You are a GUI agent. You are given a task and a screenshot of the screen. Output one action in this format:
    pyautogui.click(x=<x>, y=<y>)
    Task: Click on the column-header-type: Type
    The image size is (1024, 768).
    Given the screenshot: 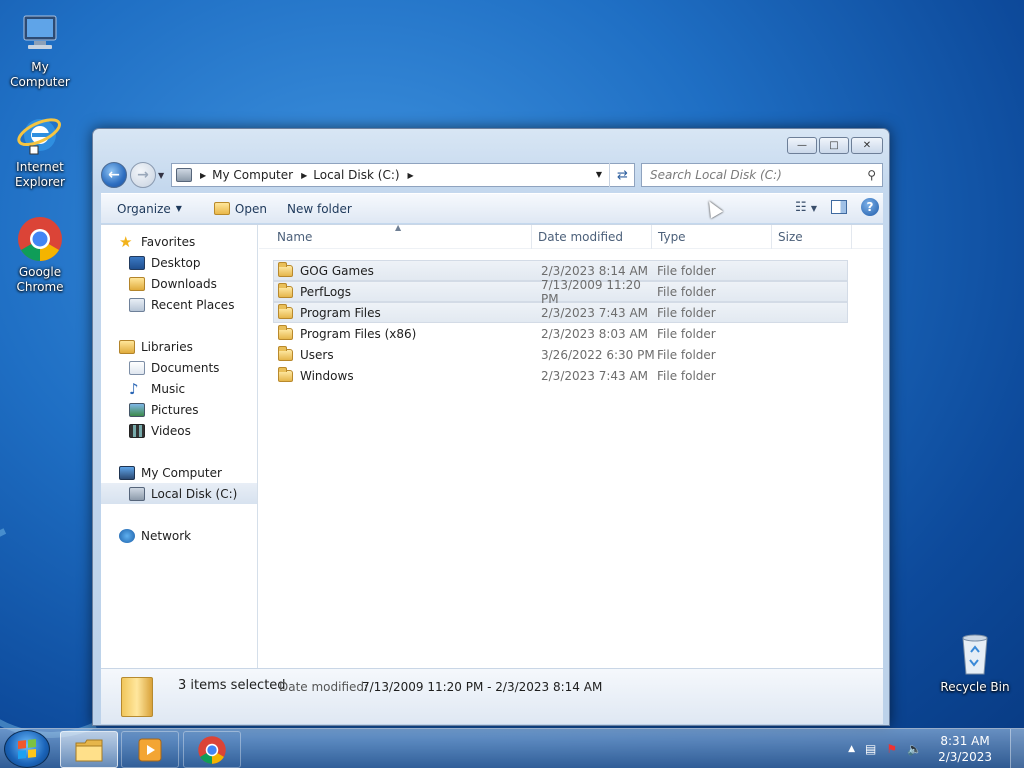 What is the action you would take?
    pyautogui.click(x=712, y=237)
    